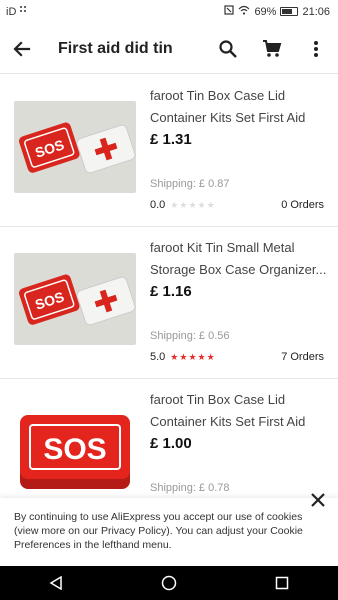  I want to click on carrier-label: iD, so click(11, 11).